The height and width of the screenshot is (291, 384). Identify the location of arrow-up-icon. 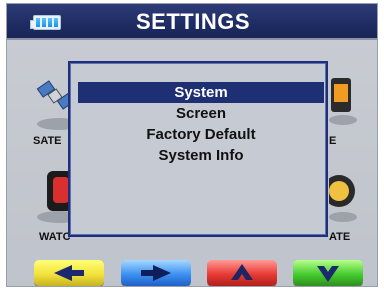
(242, 272).